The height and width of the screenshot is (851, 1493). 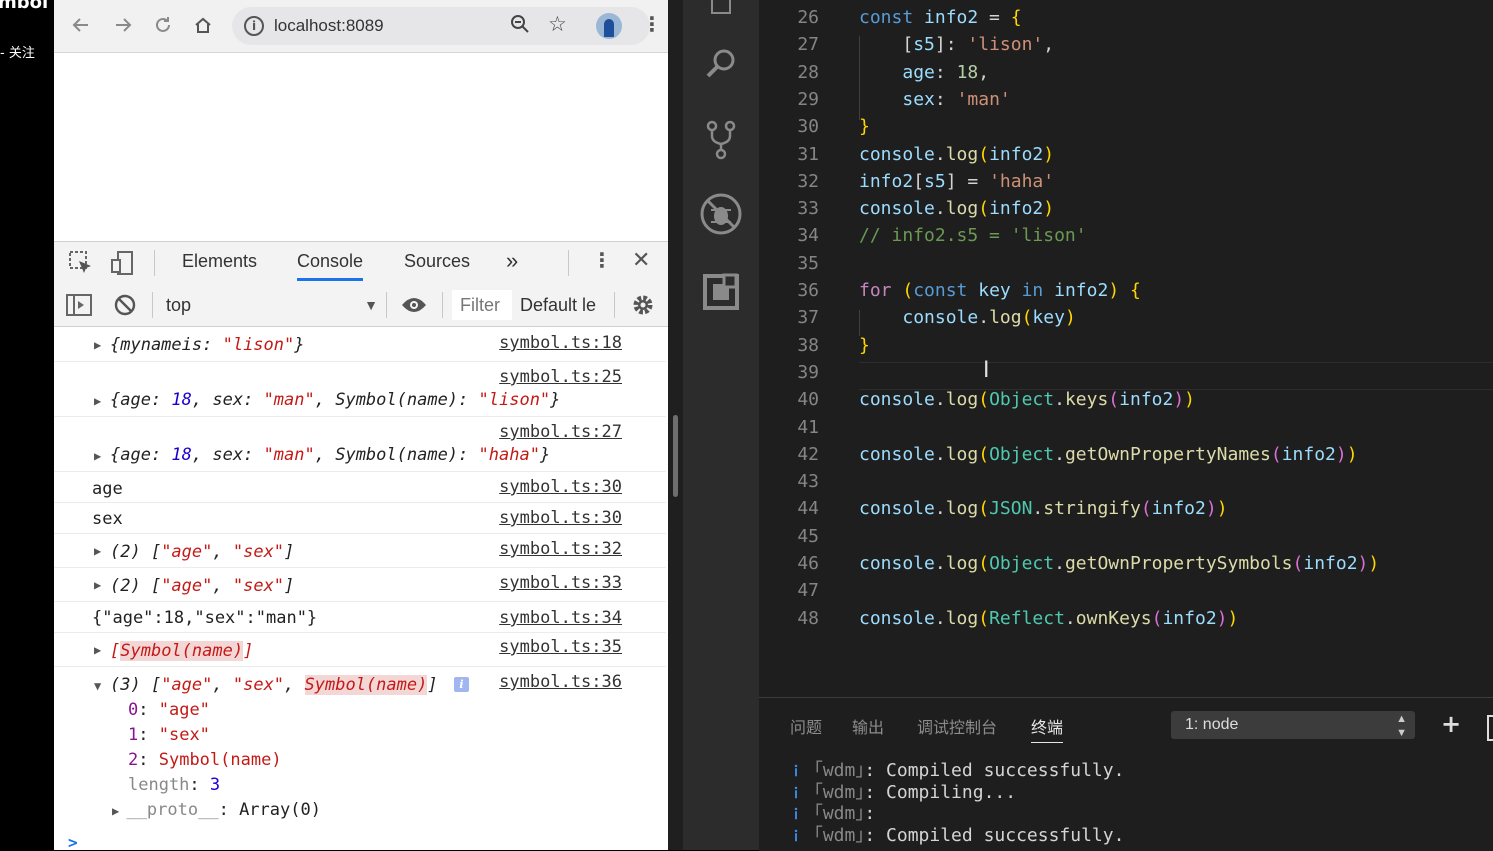 What do you see at coordinates (1490, 728) in the screenshot?
I see `split-terminal-icon` at bounding box center [1490, 728].